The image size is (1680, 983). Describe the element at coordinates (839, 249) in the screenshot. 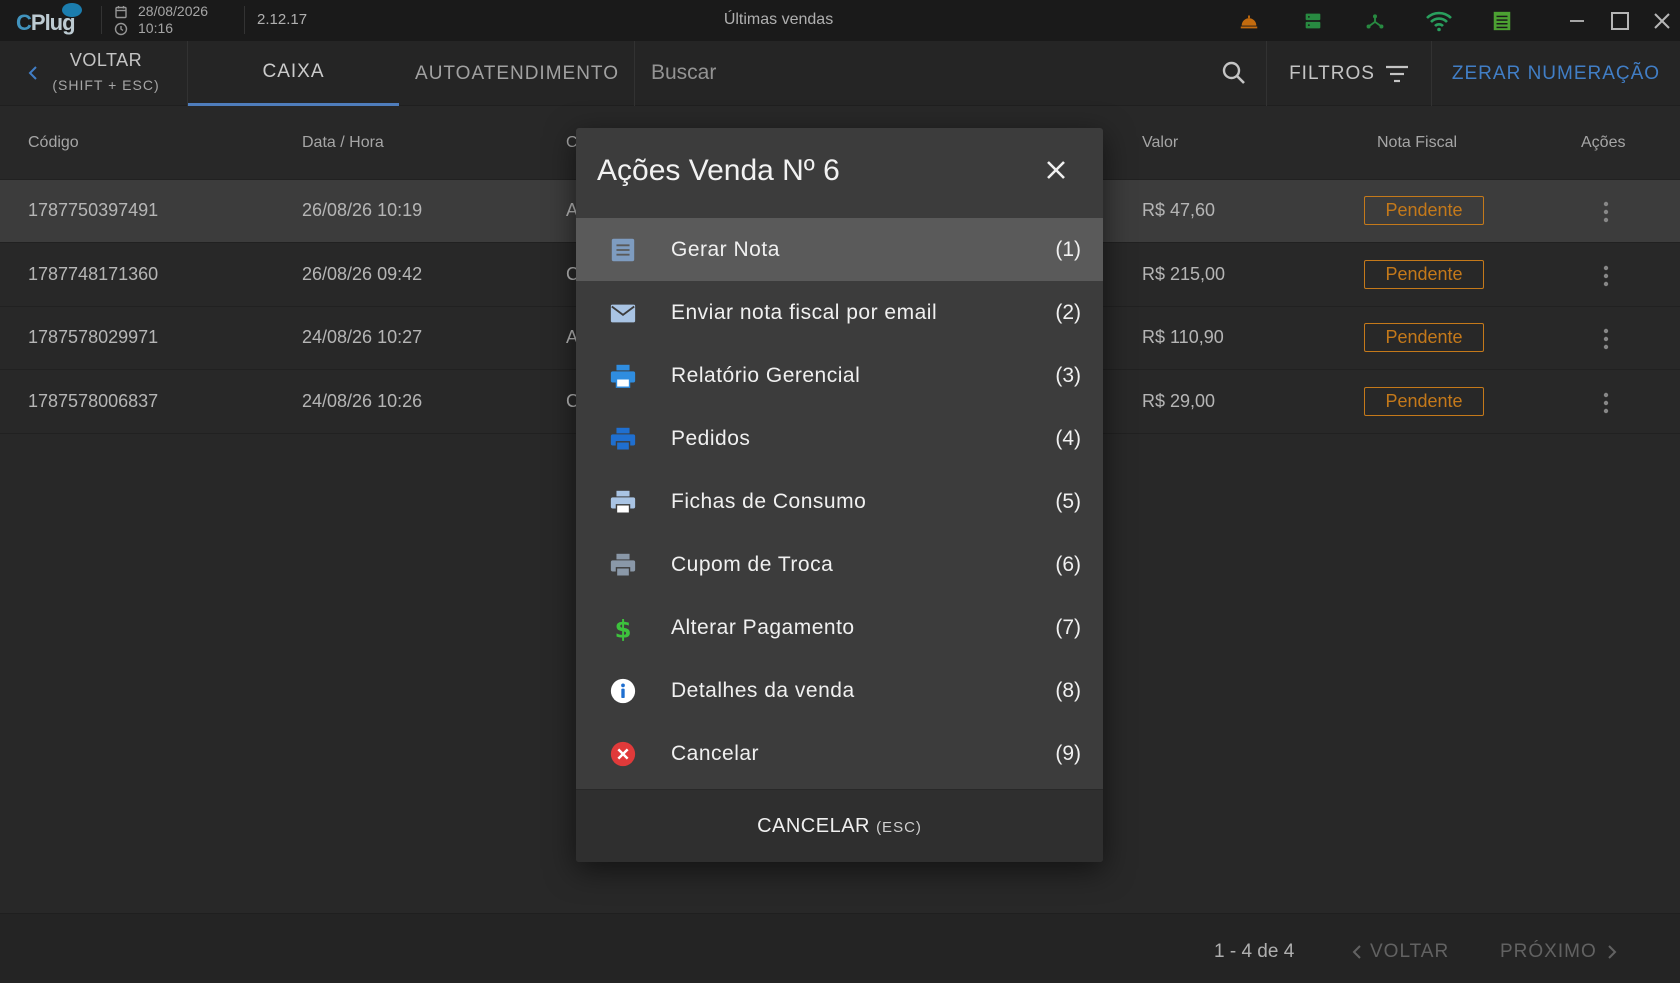

I see `menu-item-gerar-nota: Gerar Nota (1)` at that location.